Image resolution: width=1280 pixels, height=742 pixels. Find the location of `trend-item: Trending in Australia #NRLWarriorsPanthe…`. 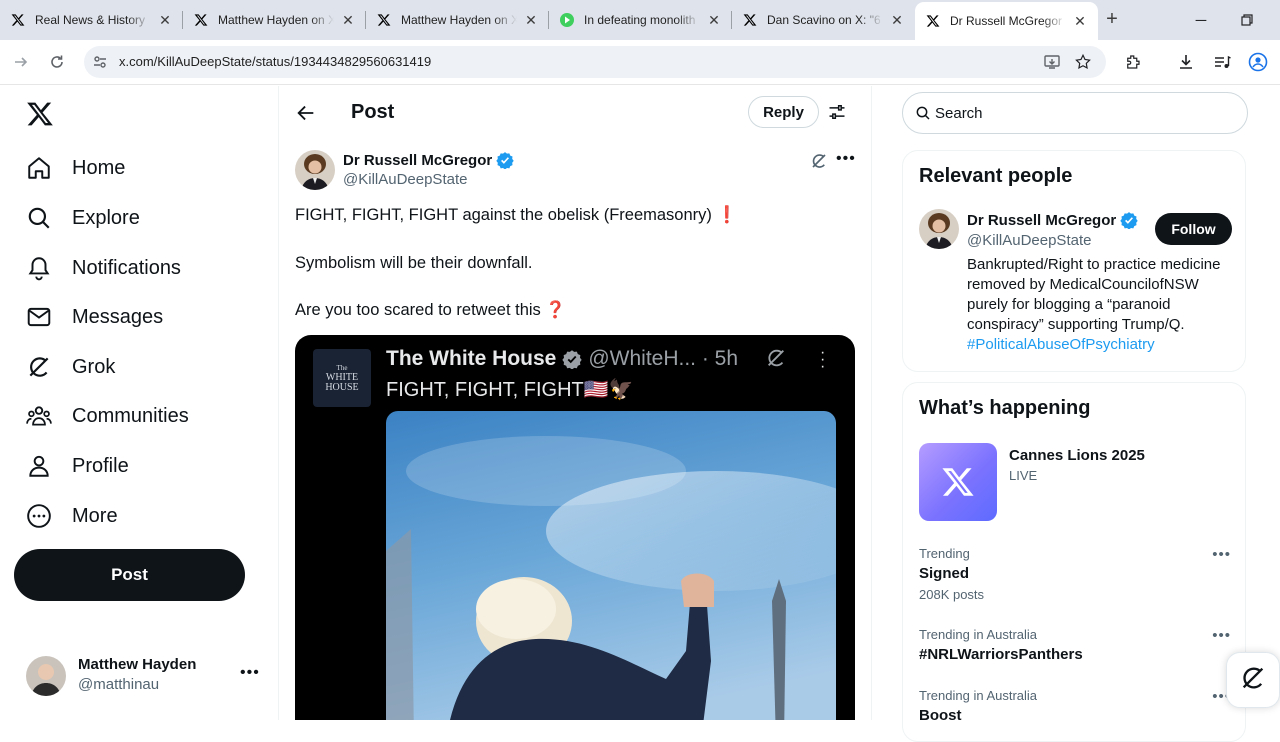

trend-item: Trending in Australia #NRLWarriorsPanthe… is located at coordinates (1079, 645).